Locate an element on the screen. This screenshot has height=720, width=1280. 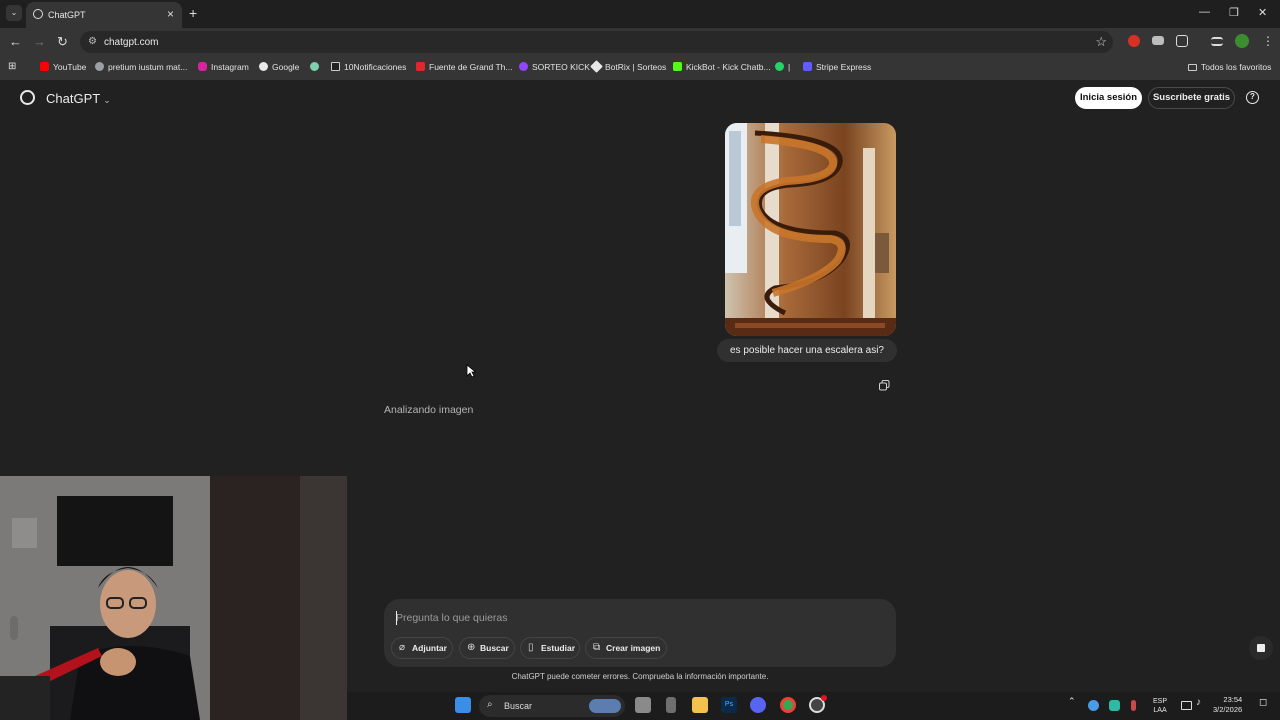
network-icon is located at coordinates (1186, 705).